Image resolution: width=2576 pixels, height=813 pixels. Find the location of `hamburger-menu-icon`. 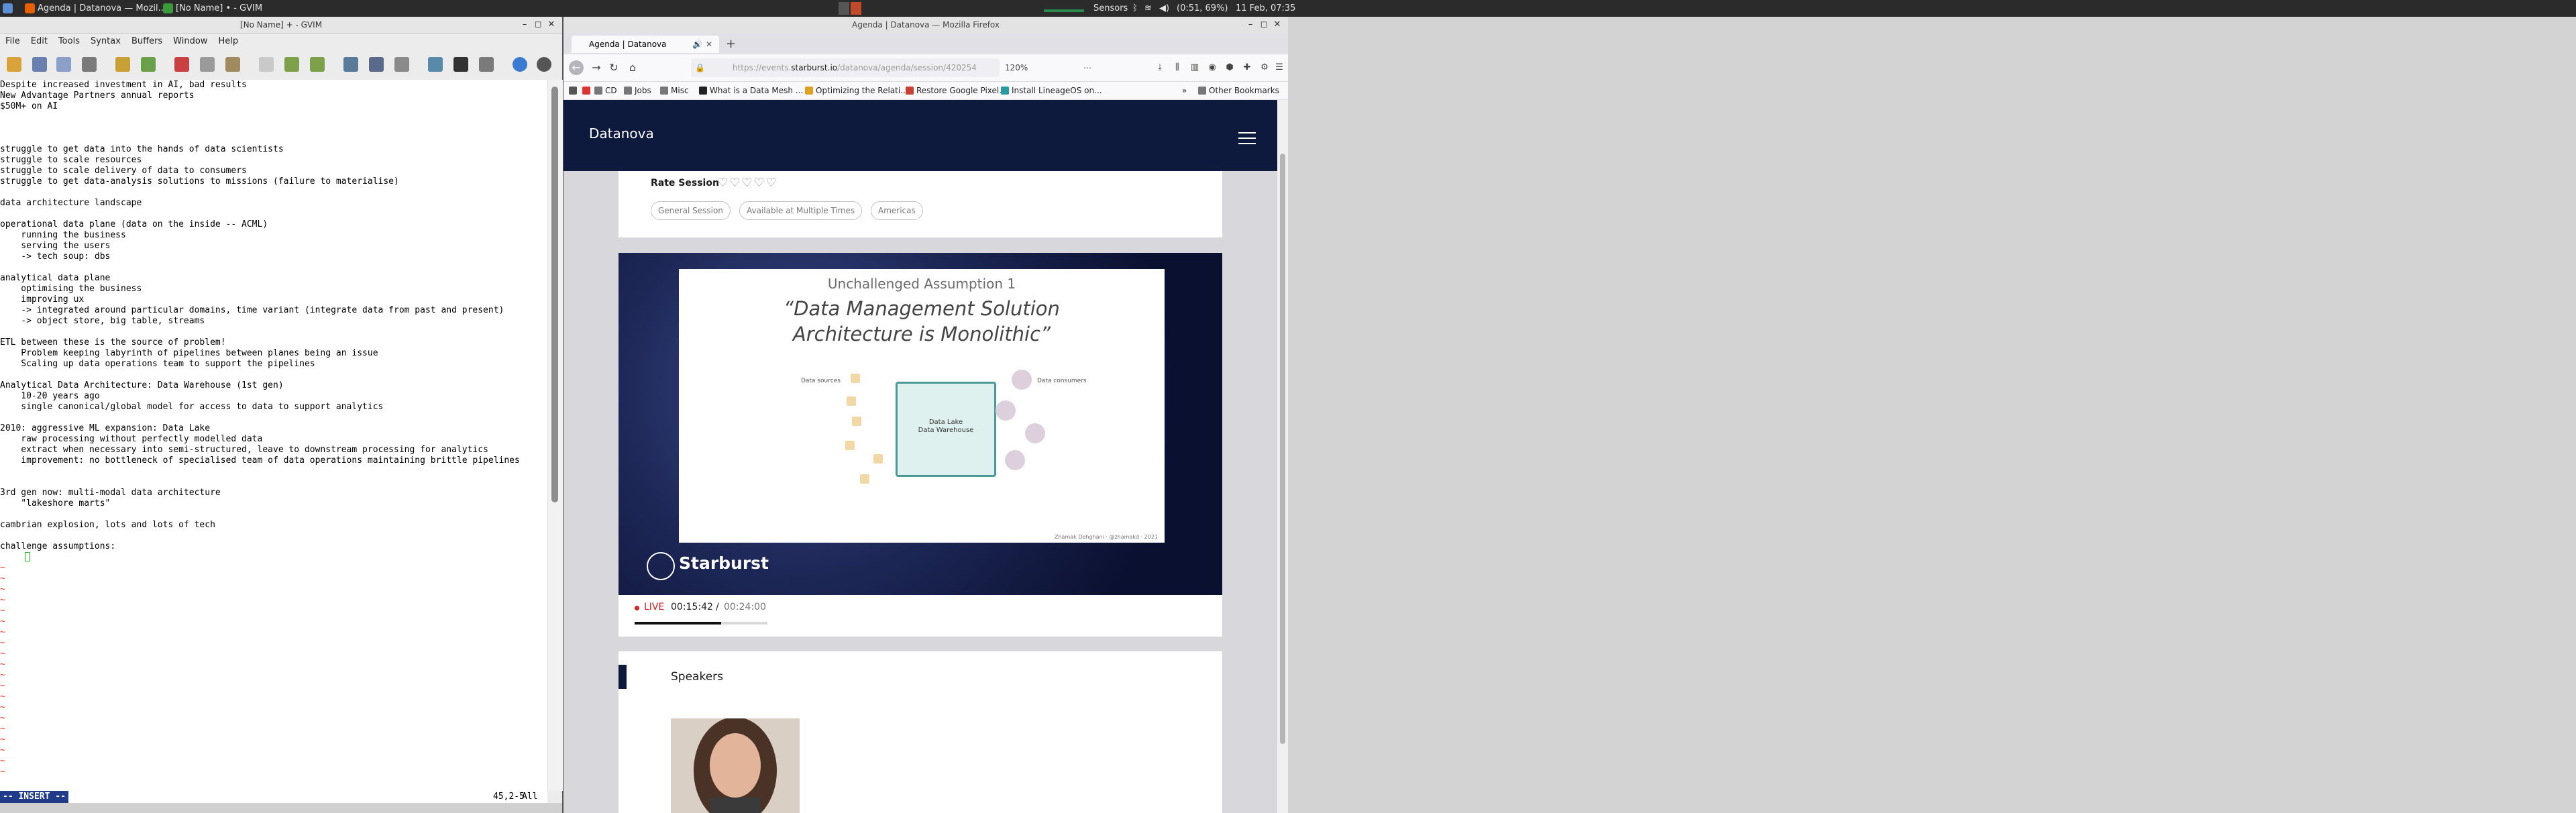

hamburger-menu-icon is located at coordinates (1247, 138).